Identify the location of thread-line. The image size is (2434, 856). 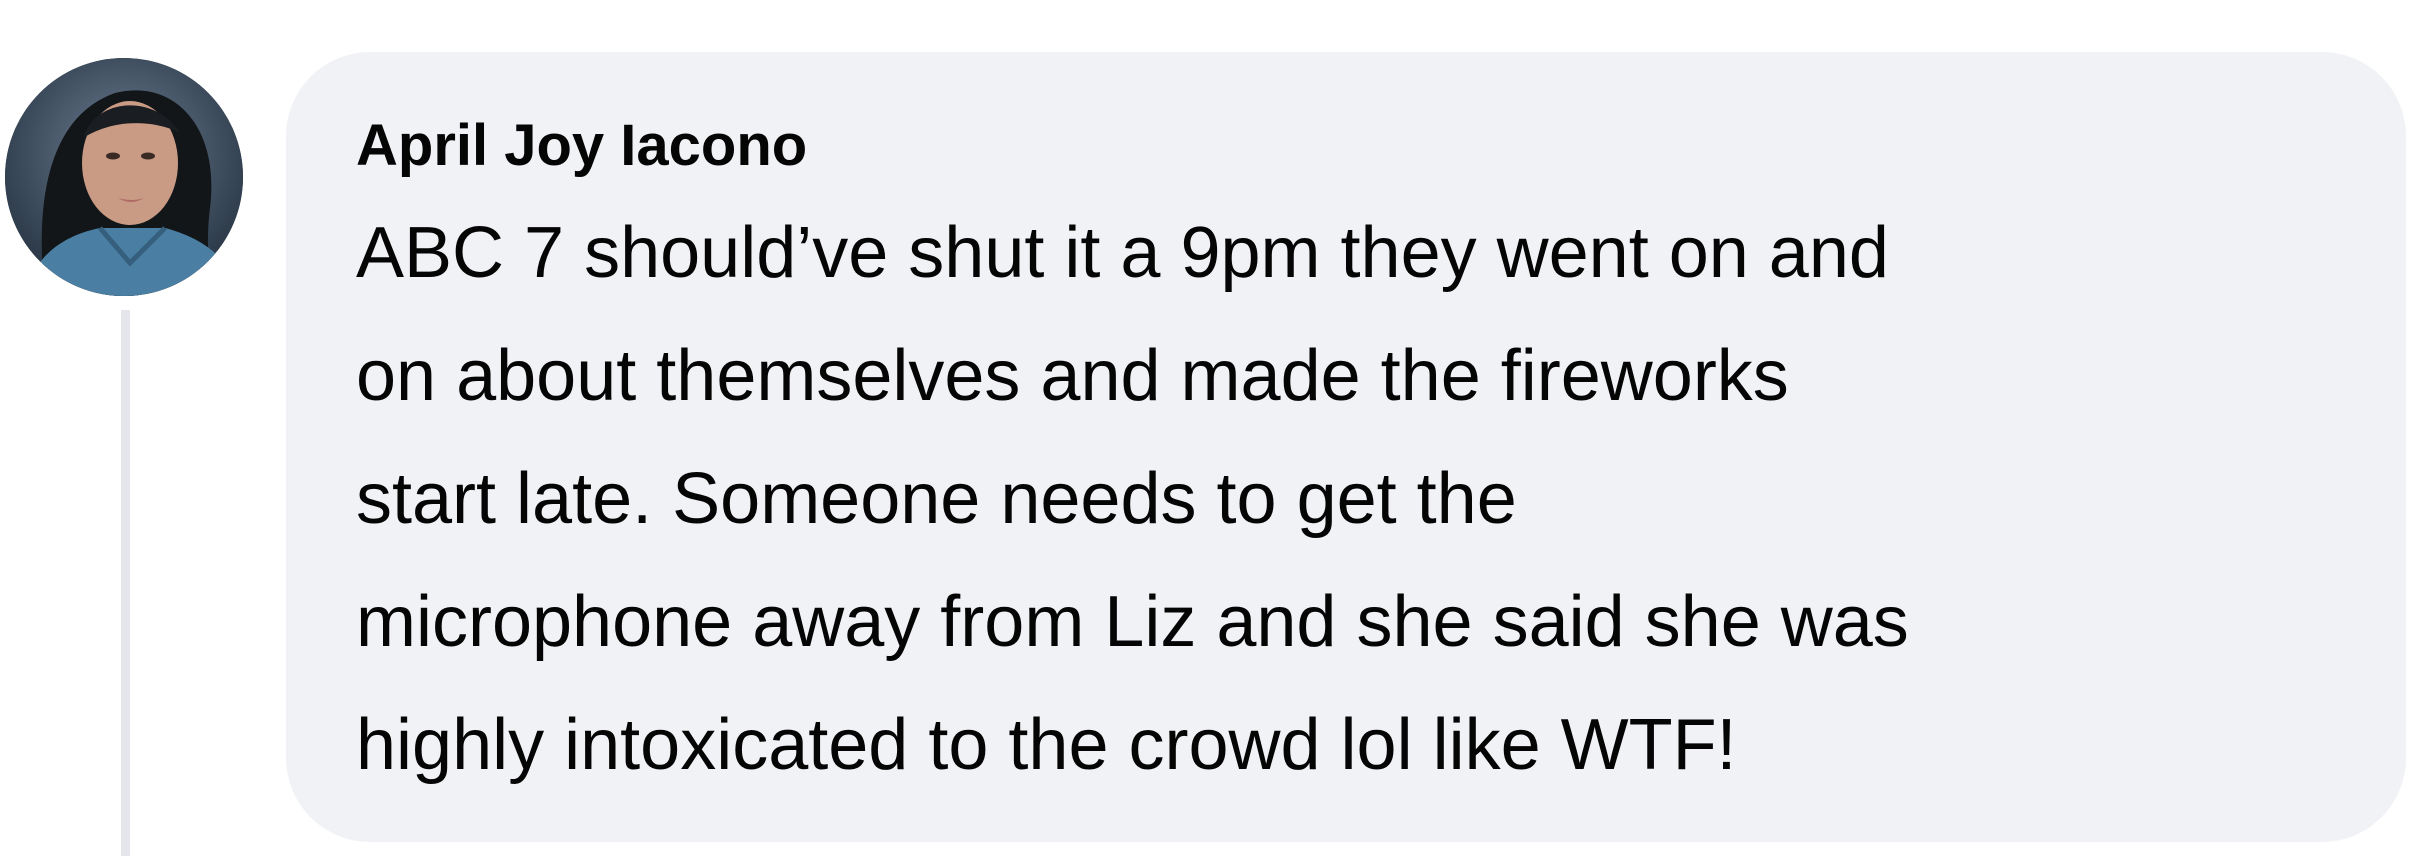
(125, 583).